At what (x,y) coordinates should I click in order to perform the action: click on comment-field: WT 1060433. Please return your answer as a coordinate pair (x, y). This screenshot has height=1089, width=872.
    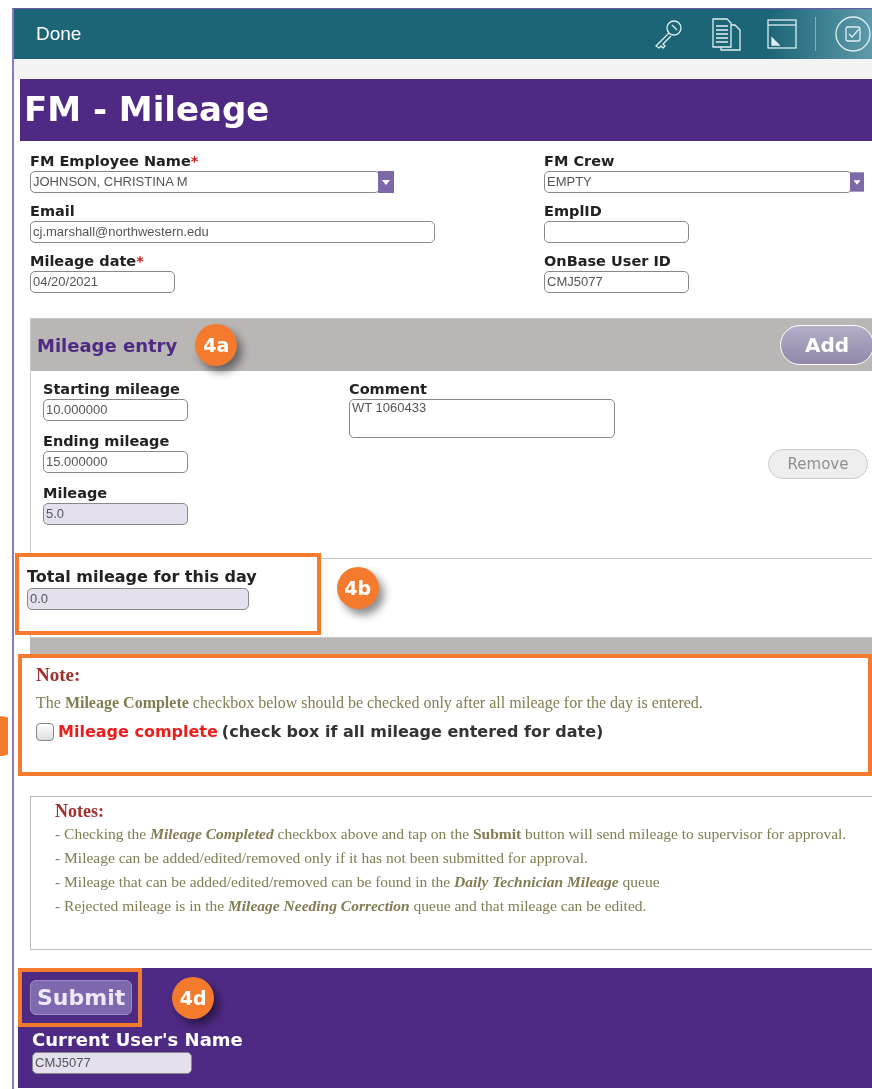
    Looking at the image, I should click on (482, 418).